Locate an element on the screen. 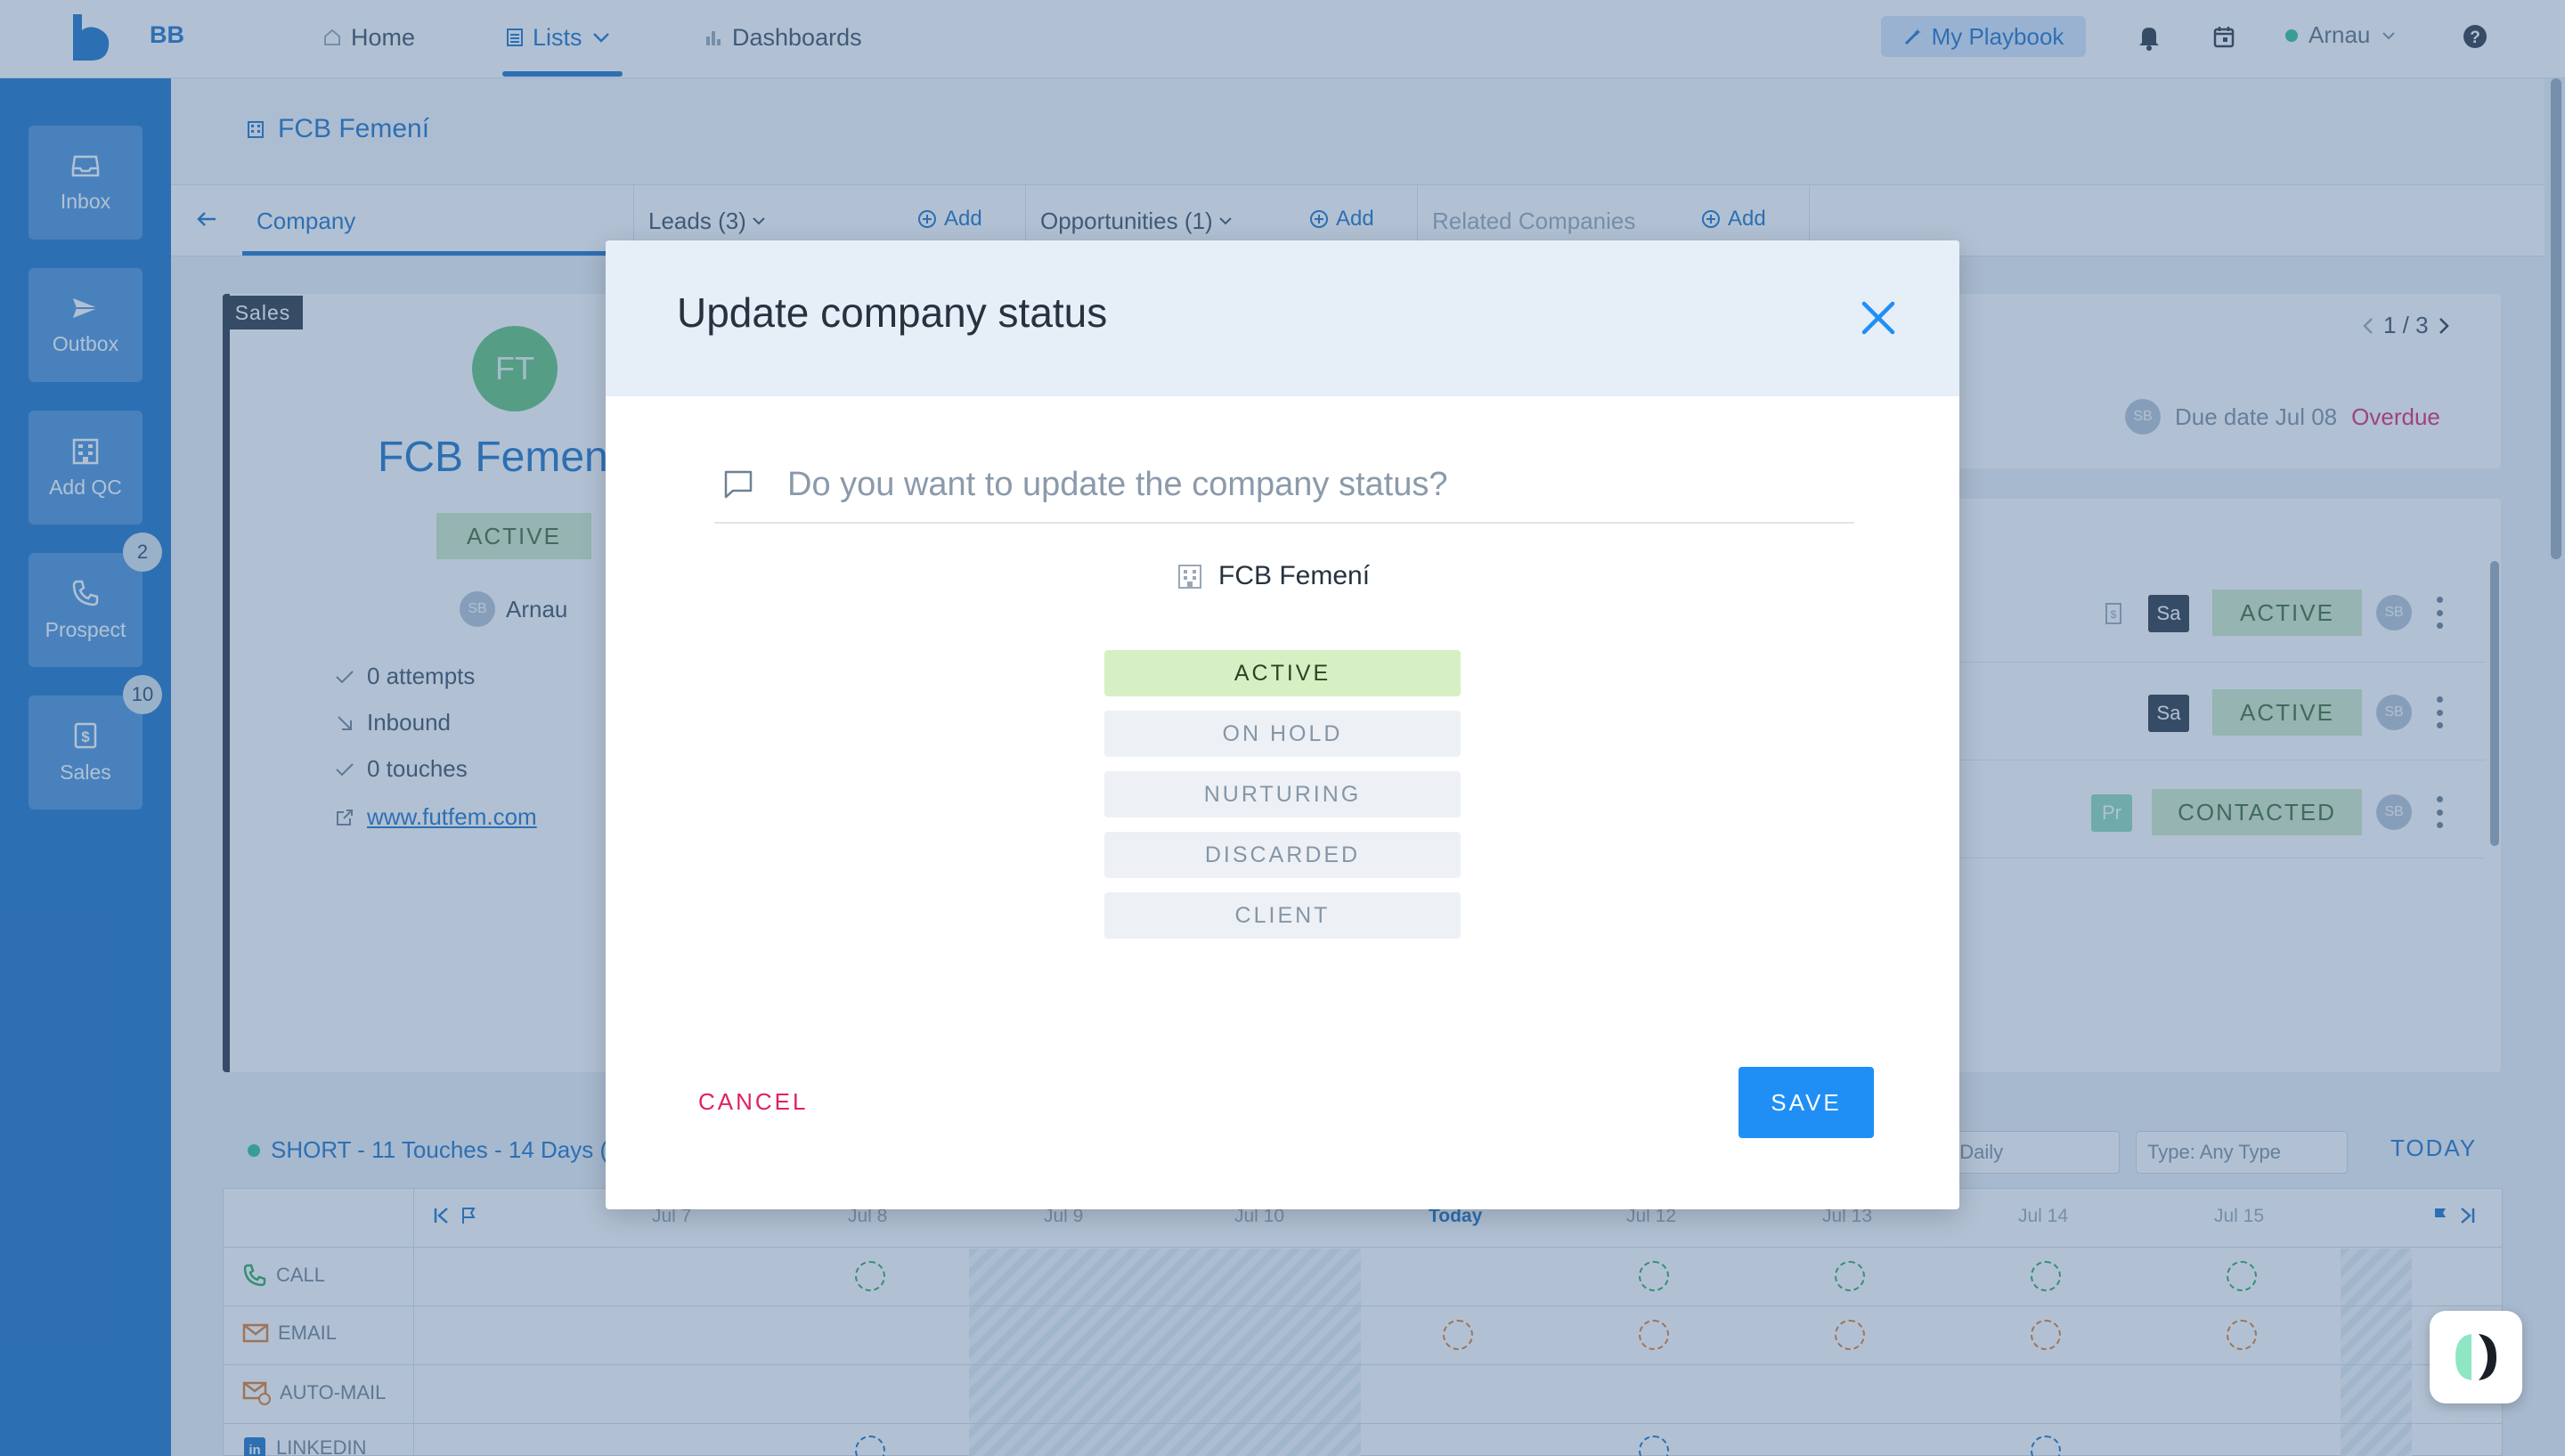 The width and height of the screenshot is (2565, 1456). chat-logo-icon is located at coordinates (2476, 1357).